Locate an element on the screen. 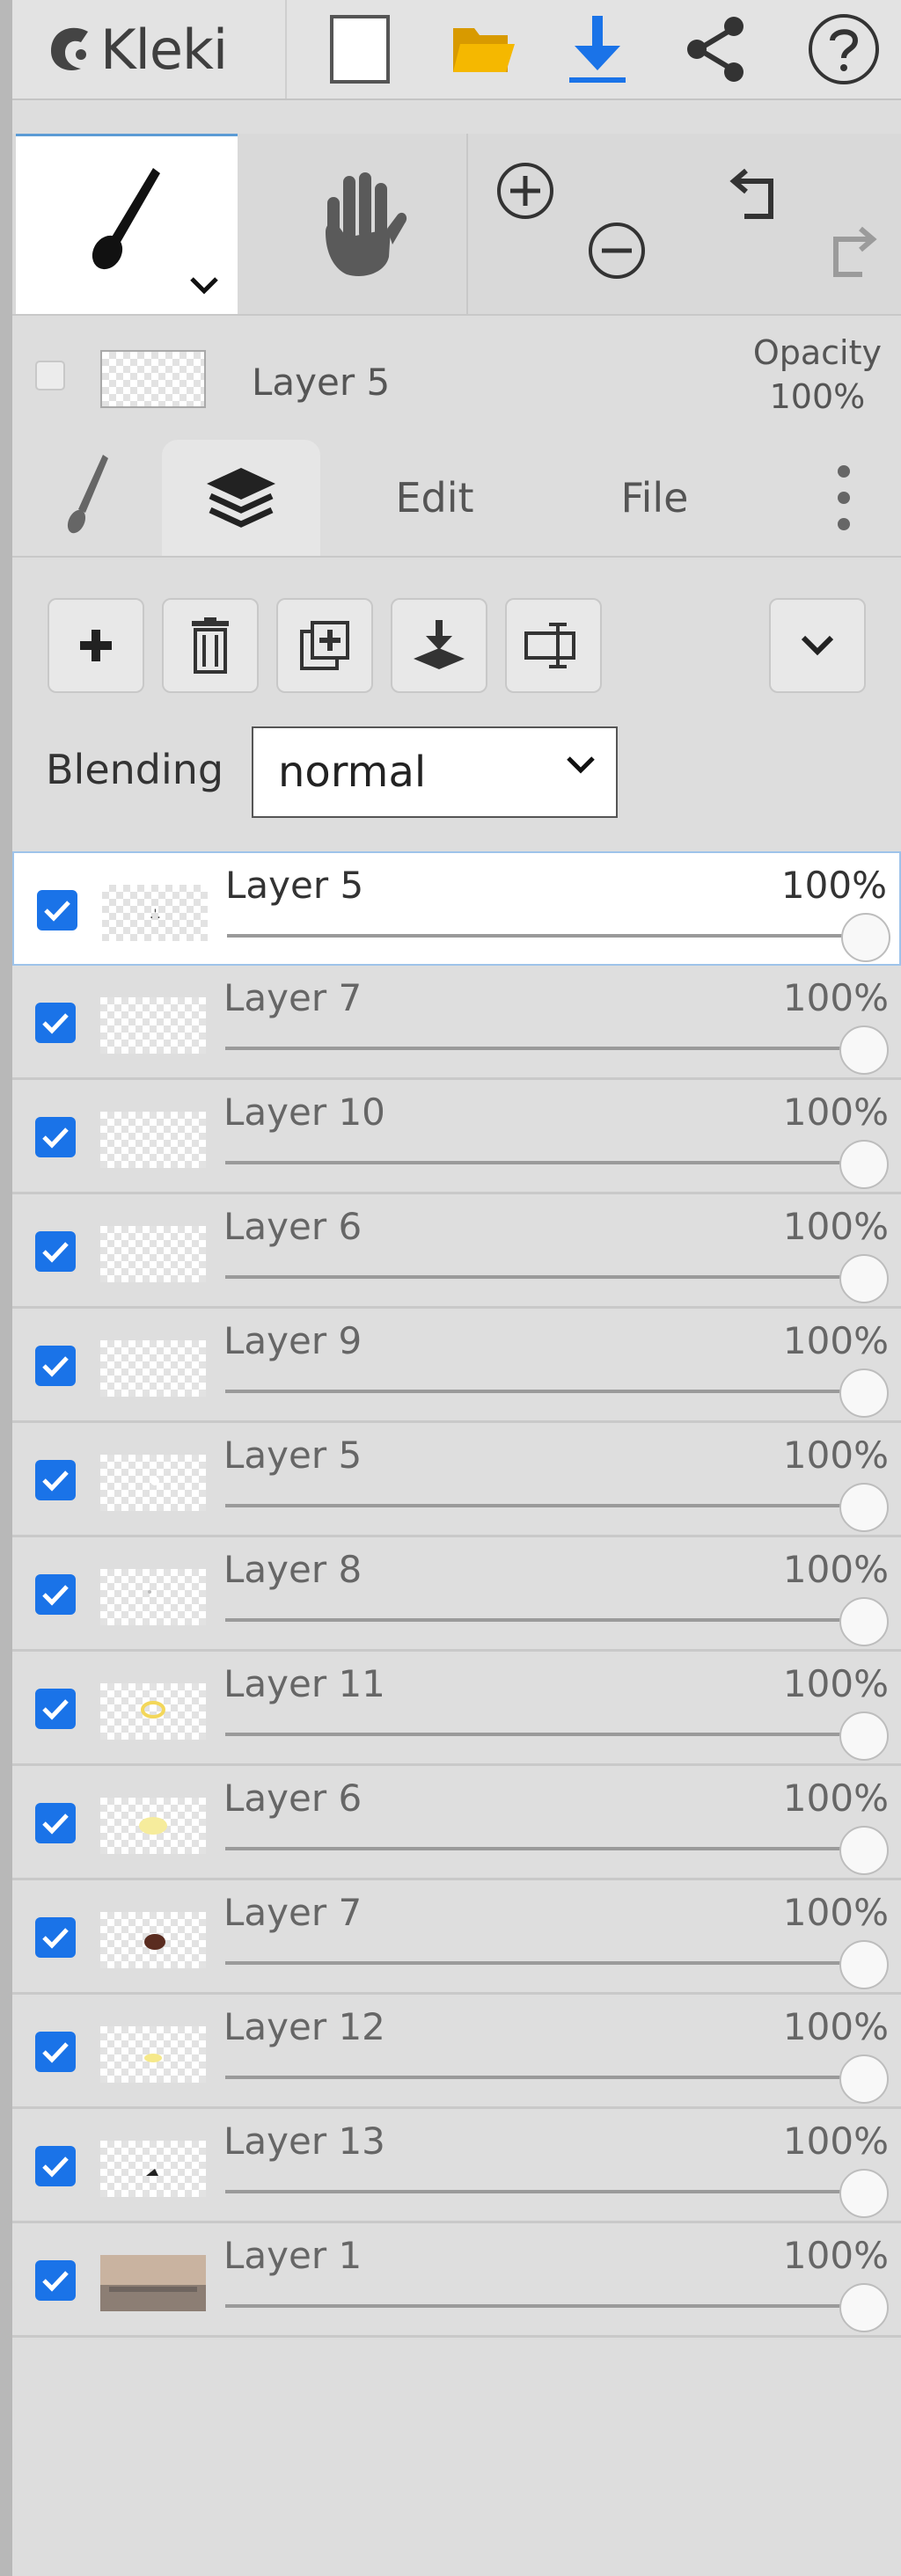  layer-name: Layer 11 is located at coordinates (304, 1683).